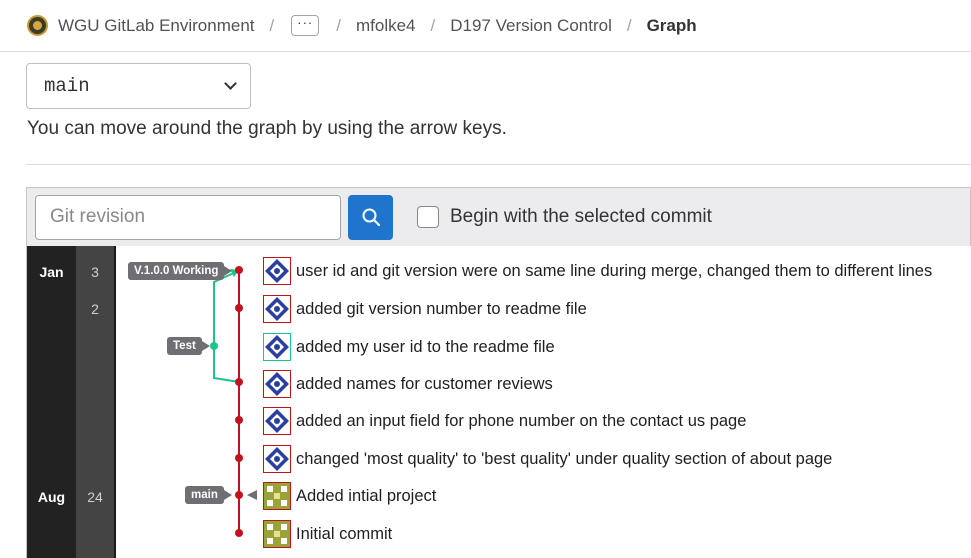 The width and height of the screenshot is (971, 558). I want to click on breadcrumb-user: mfolke4, so click(386, 26).